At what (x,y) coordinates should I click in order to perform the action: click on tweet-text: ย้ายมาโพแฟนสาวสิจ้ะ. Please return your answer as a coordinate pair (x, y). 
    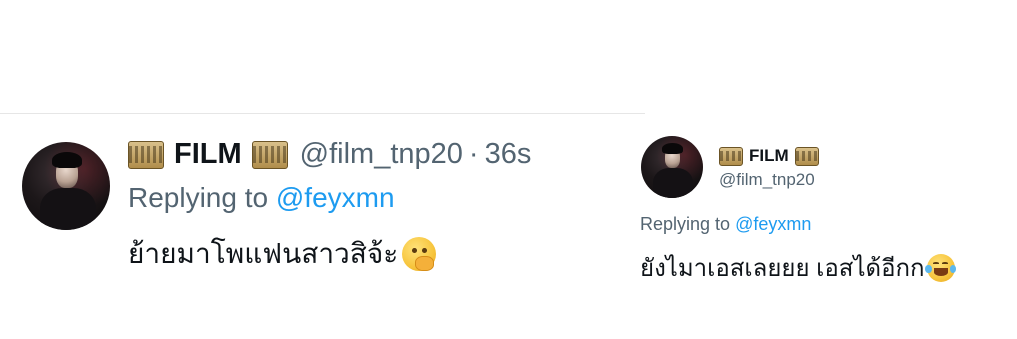
    Looking at the image, I should click on (282, 254).